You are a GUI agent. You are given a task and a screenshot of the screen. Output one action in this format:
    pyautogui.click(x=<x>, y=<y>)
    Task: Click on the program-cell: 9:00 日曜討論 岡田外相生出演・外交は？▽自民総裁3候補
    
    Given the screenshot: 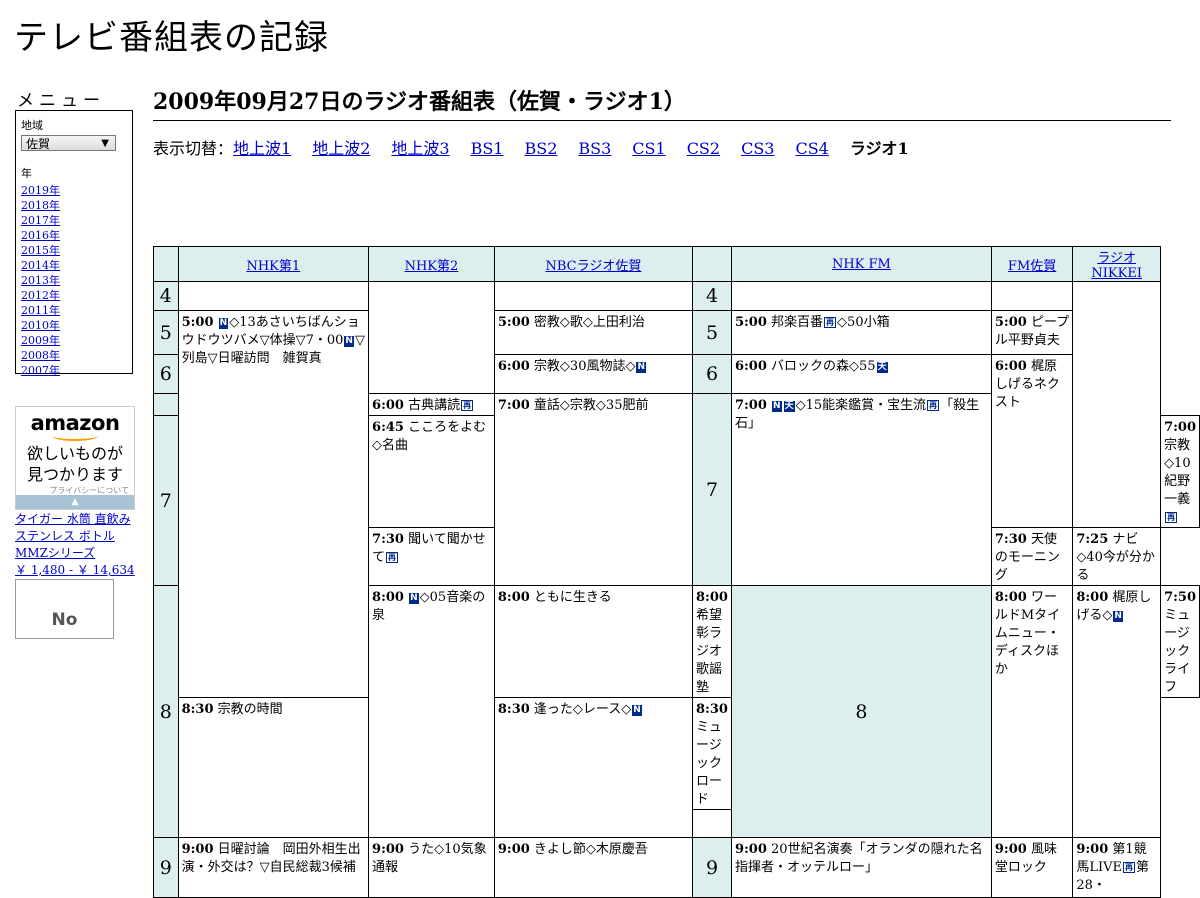 What is the action you would take?
    pyautogui.click(x=273, y=867)
    